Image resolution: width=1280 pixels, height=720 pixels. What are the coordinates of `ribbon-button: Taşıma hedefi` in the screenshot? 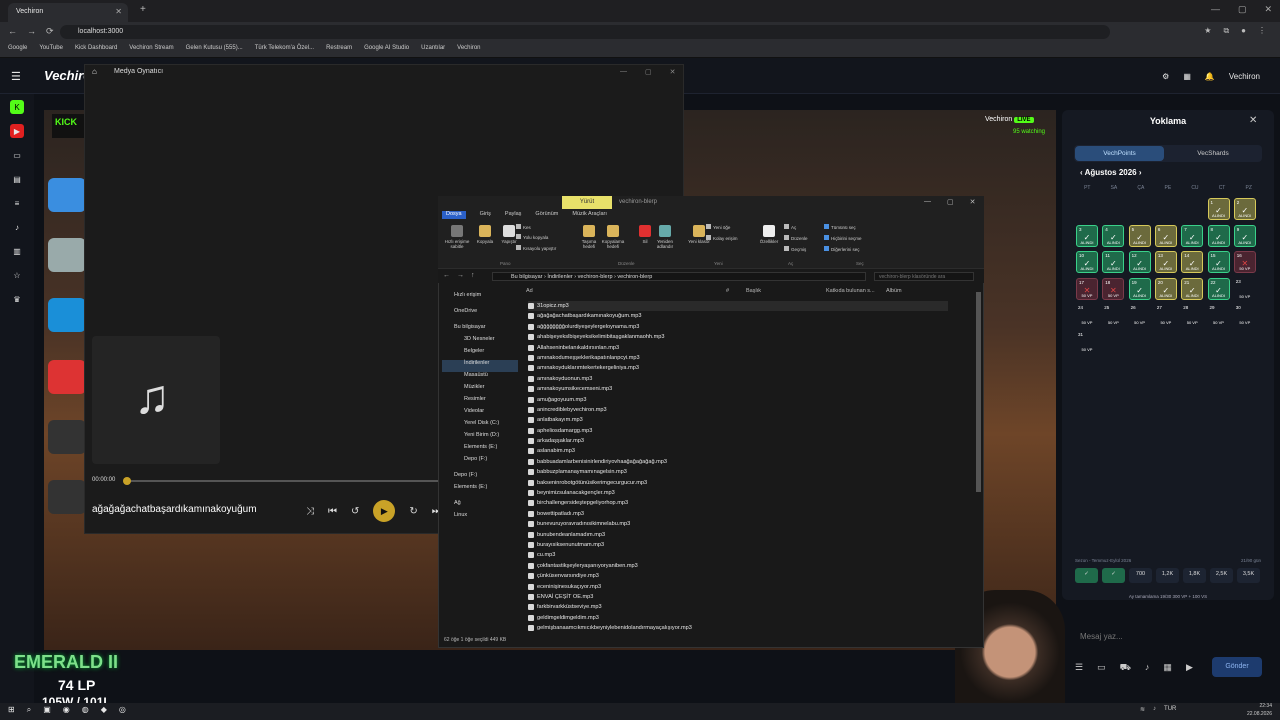 It's located at (589, 237).